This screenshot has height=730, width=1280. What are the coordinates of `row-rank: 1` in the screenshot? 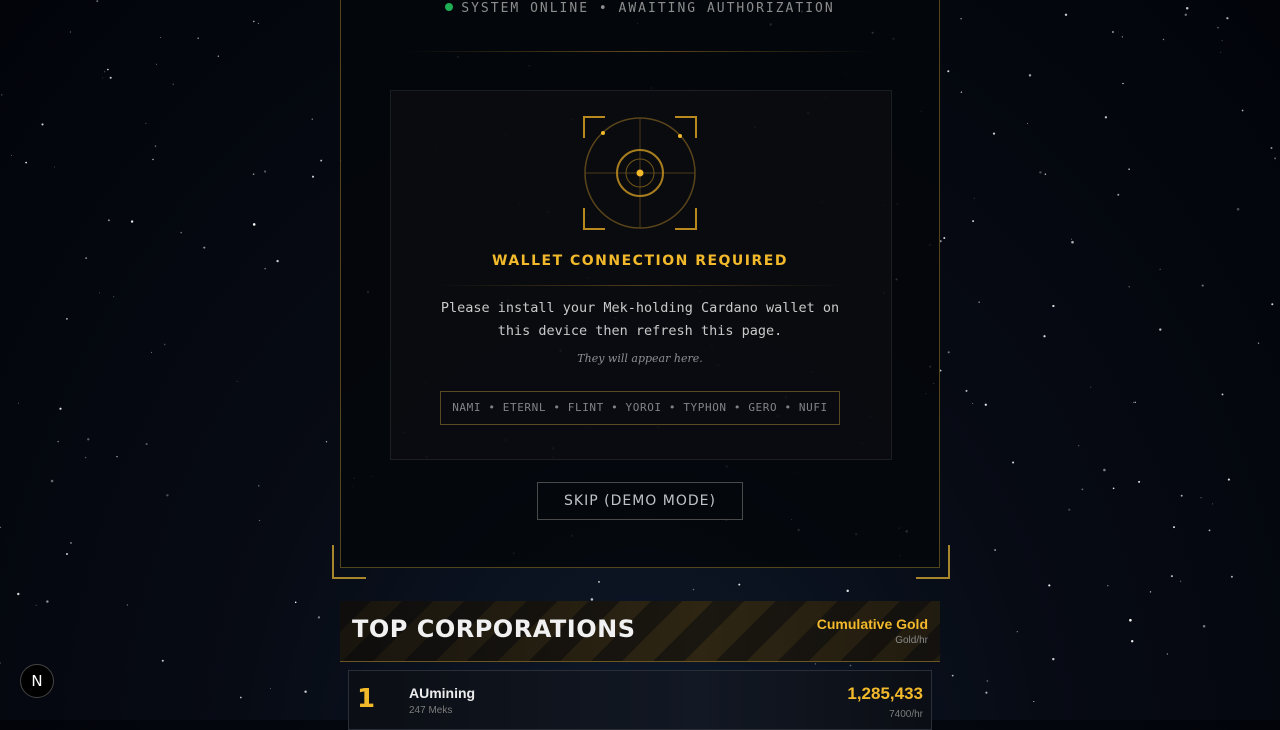 It's located at (366, 699).